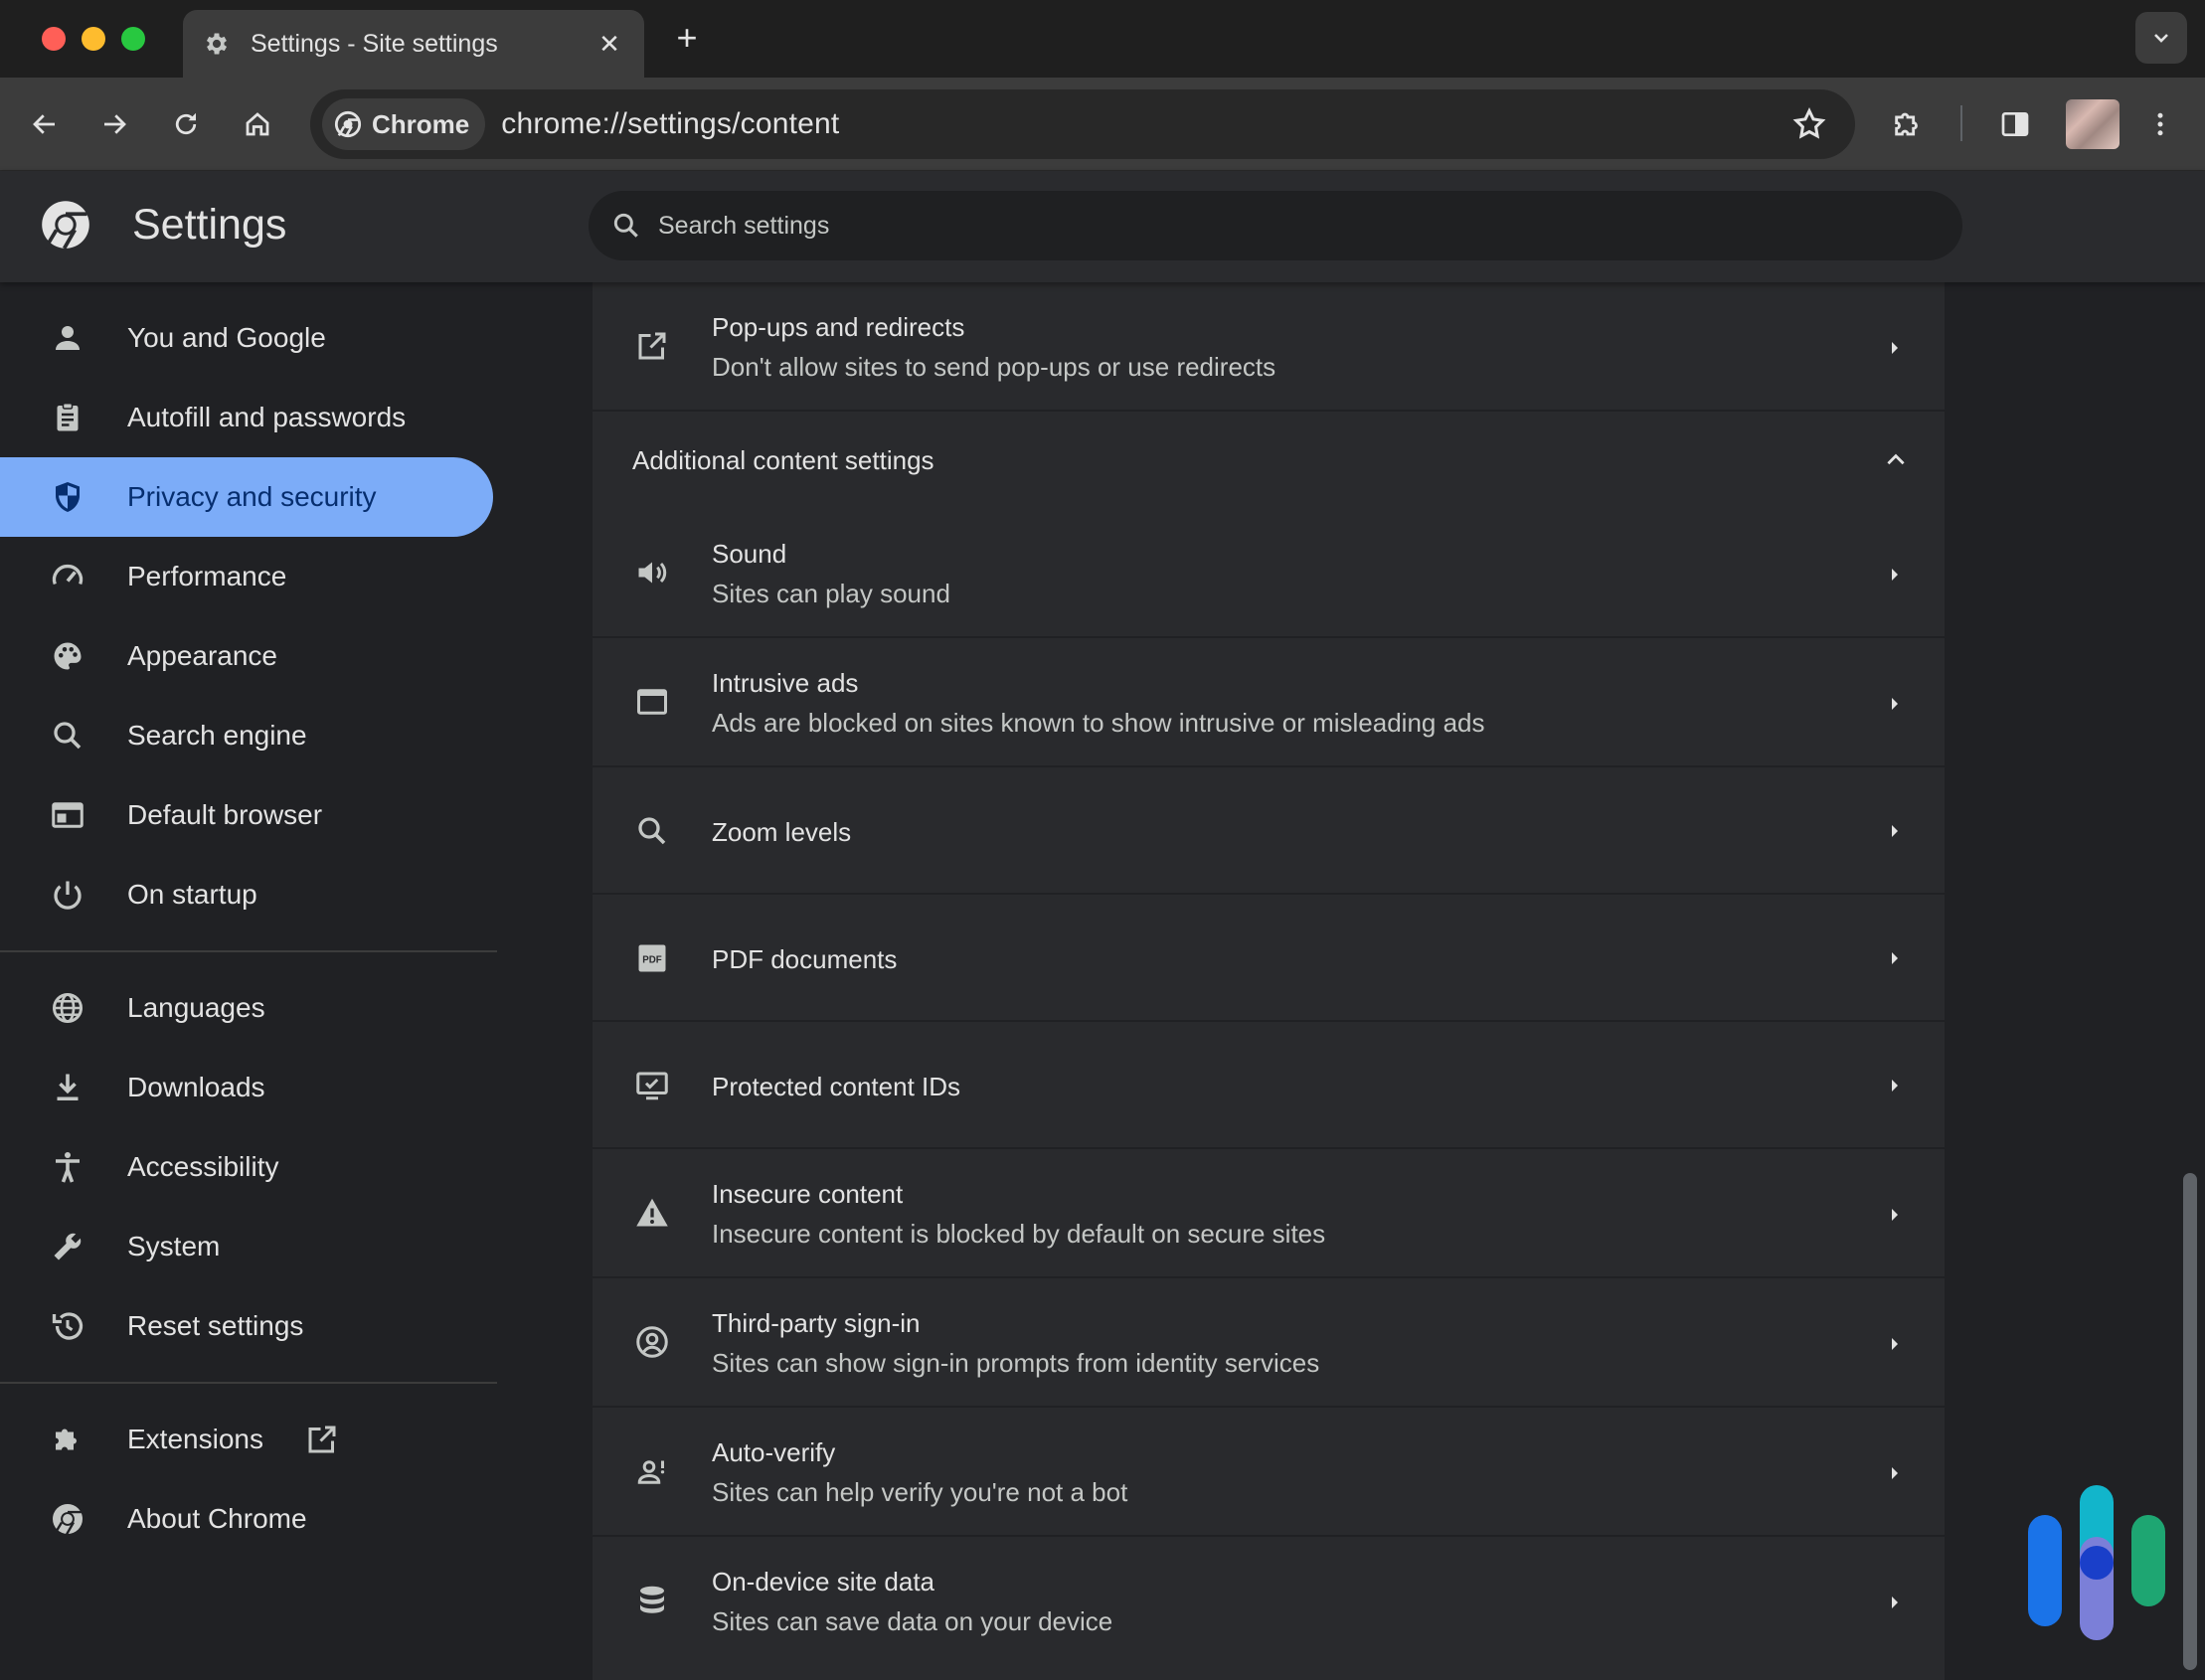 The height and width of the screenshot is (1680, 2205). I want to click on sidebar-item-label: Accessibility, so click(203, 1166).